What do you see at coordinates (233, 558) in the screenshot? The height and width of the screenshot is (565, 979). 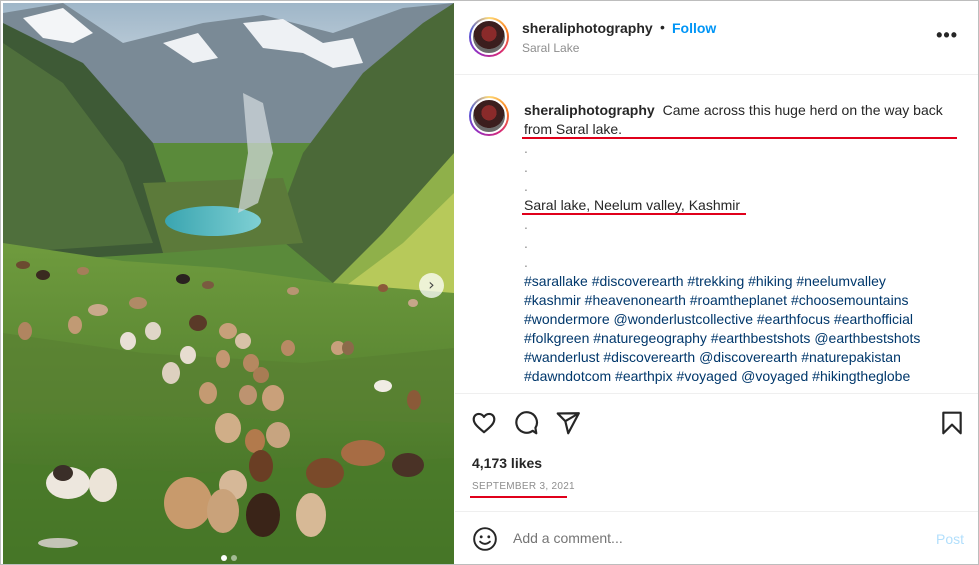 I see `carousel-dot` at bounding box center [233, 558].